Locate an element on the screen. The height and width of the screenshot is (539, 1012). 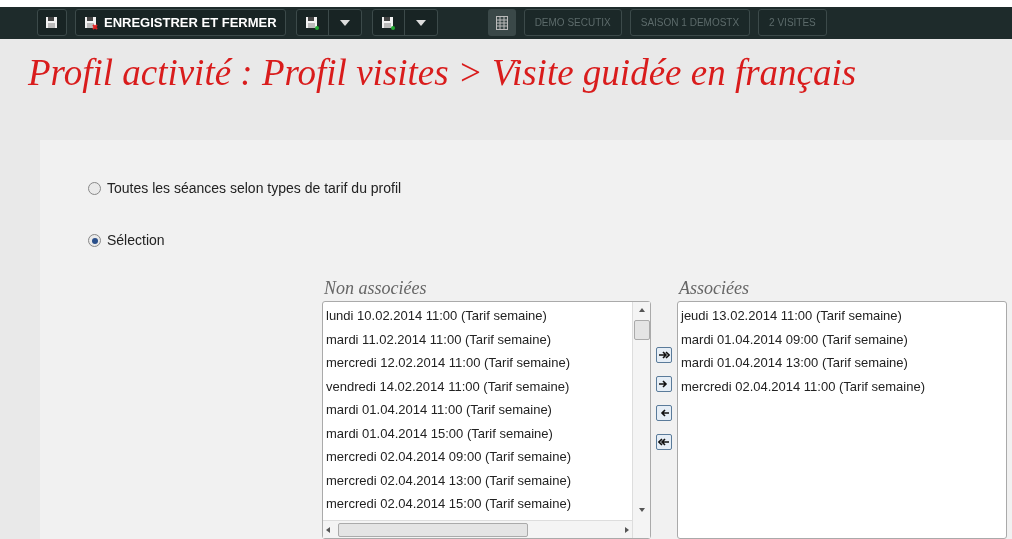
scroll-down-icon is located at coordinates (641, 510).